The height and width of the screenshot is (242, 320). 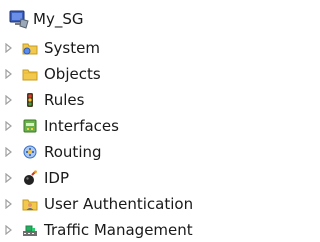 What do you see at coordinates (57, 178) in the screenshot?
I see `tree-item-label: IDP` at bounding box center [57, 178].